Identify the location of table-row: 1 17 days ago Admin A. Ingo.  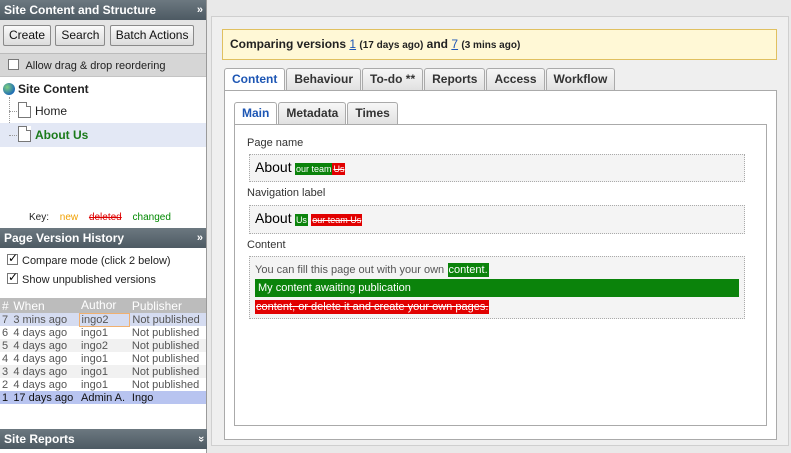
(103, 397).